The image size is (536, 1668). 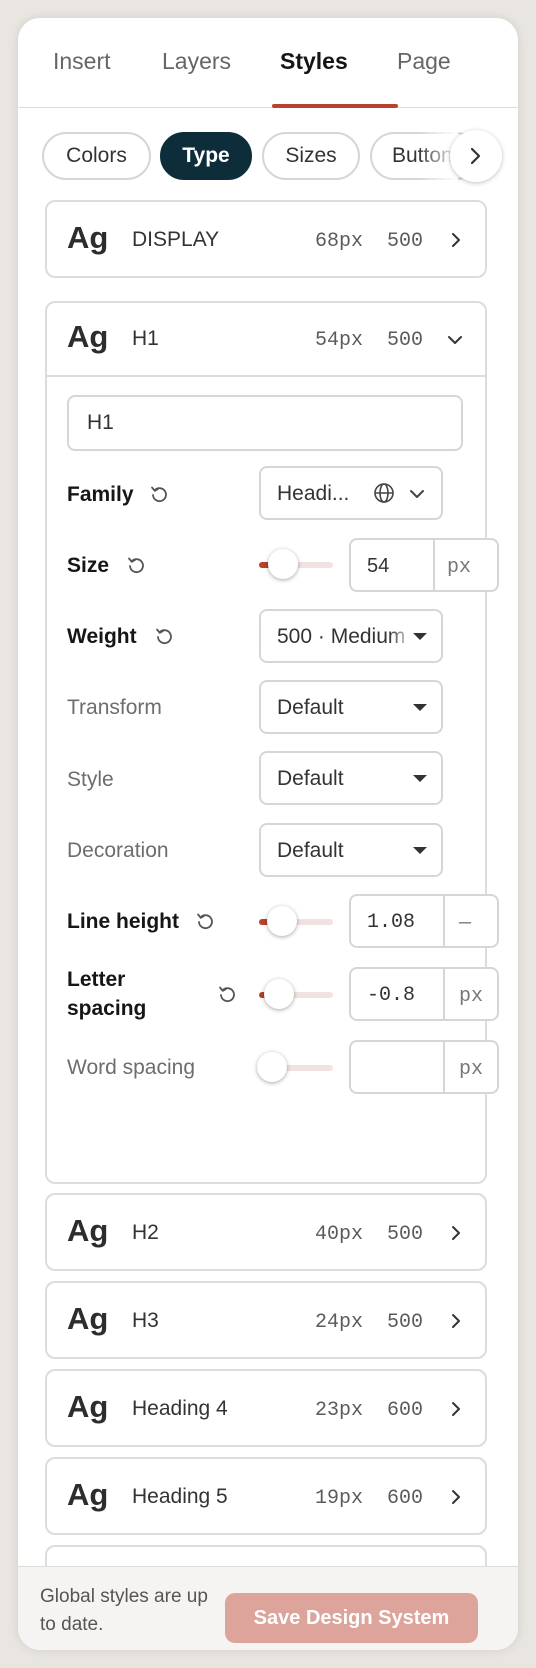 What do you see at coordinates (384, 493) in the screenshot?
I see `globe-icon` at bounding box center [384, 493].